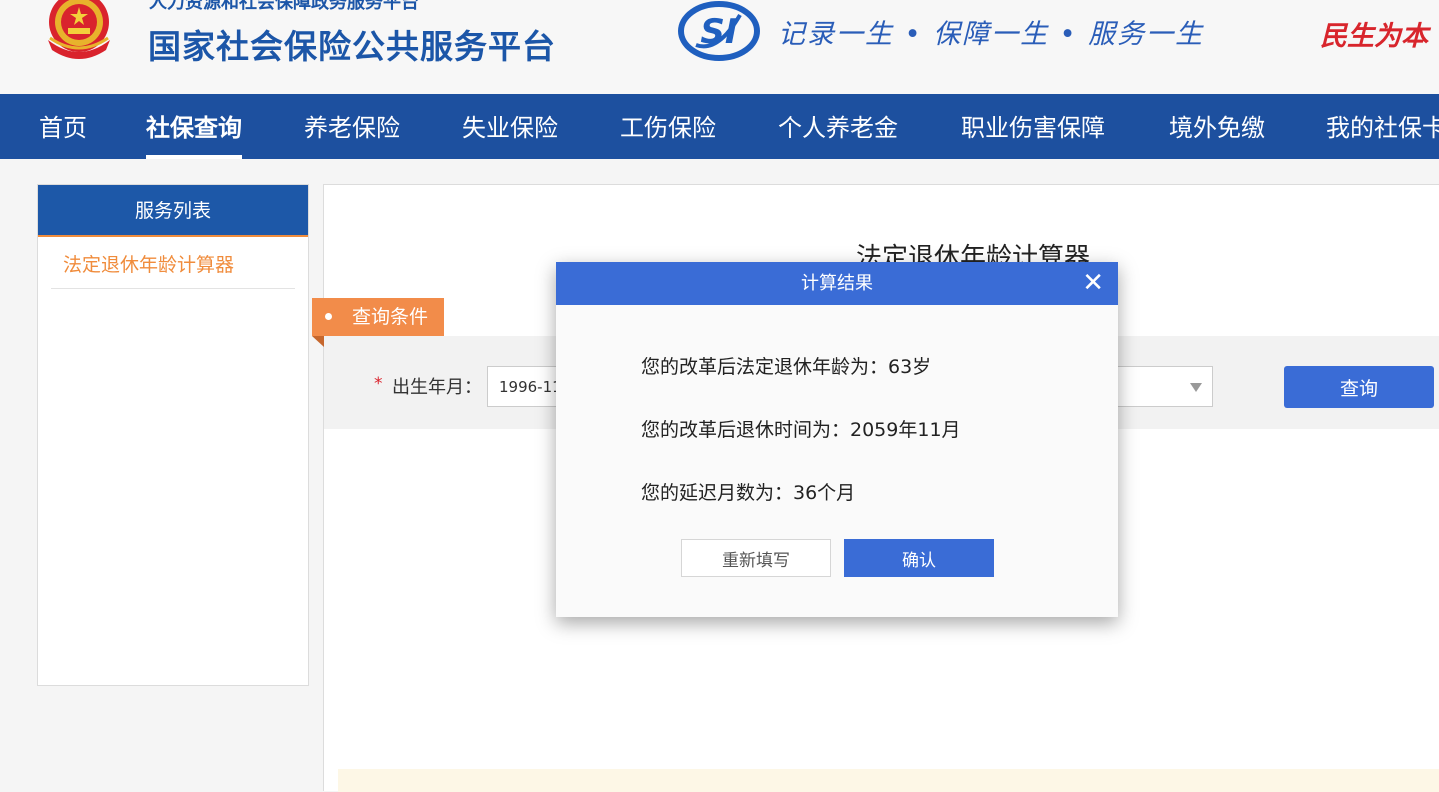  Describe the element at coordinates (173, 435) in the screenshot. I see `service-sidebar: 服务列表 法定退休年龄计算器` at that location.